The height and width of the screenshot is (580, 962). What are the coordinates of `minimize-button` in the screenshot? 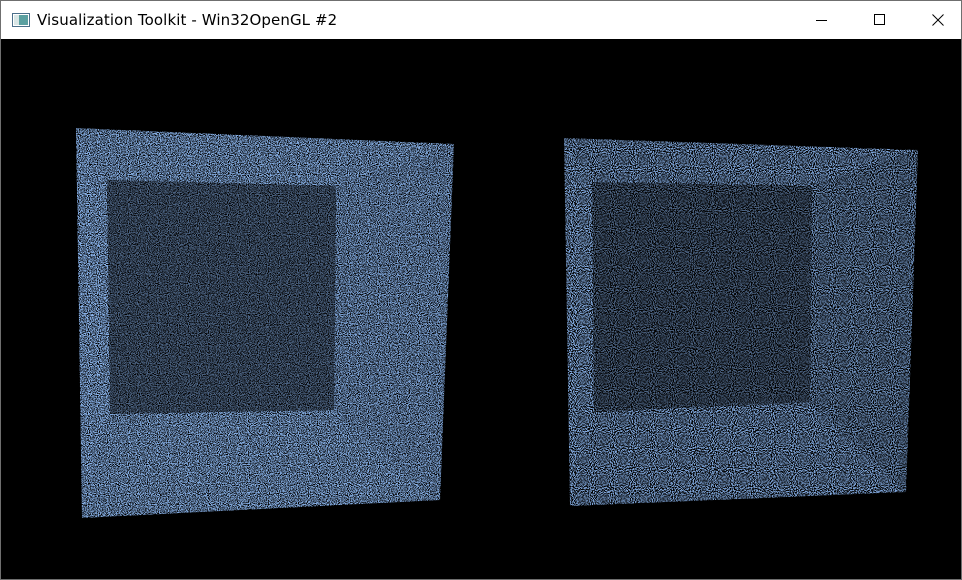 It's located at (822, 20).